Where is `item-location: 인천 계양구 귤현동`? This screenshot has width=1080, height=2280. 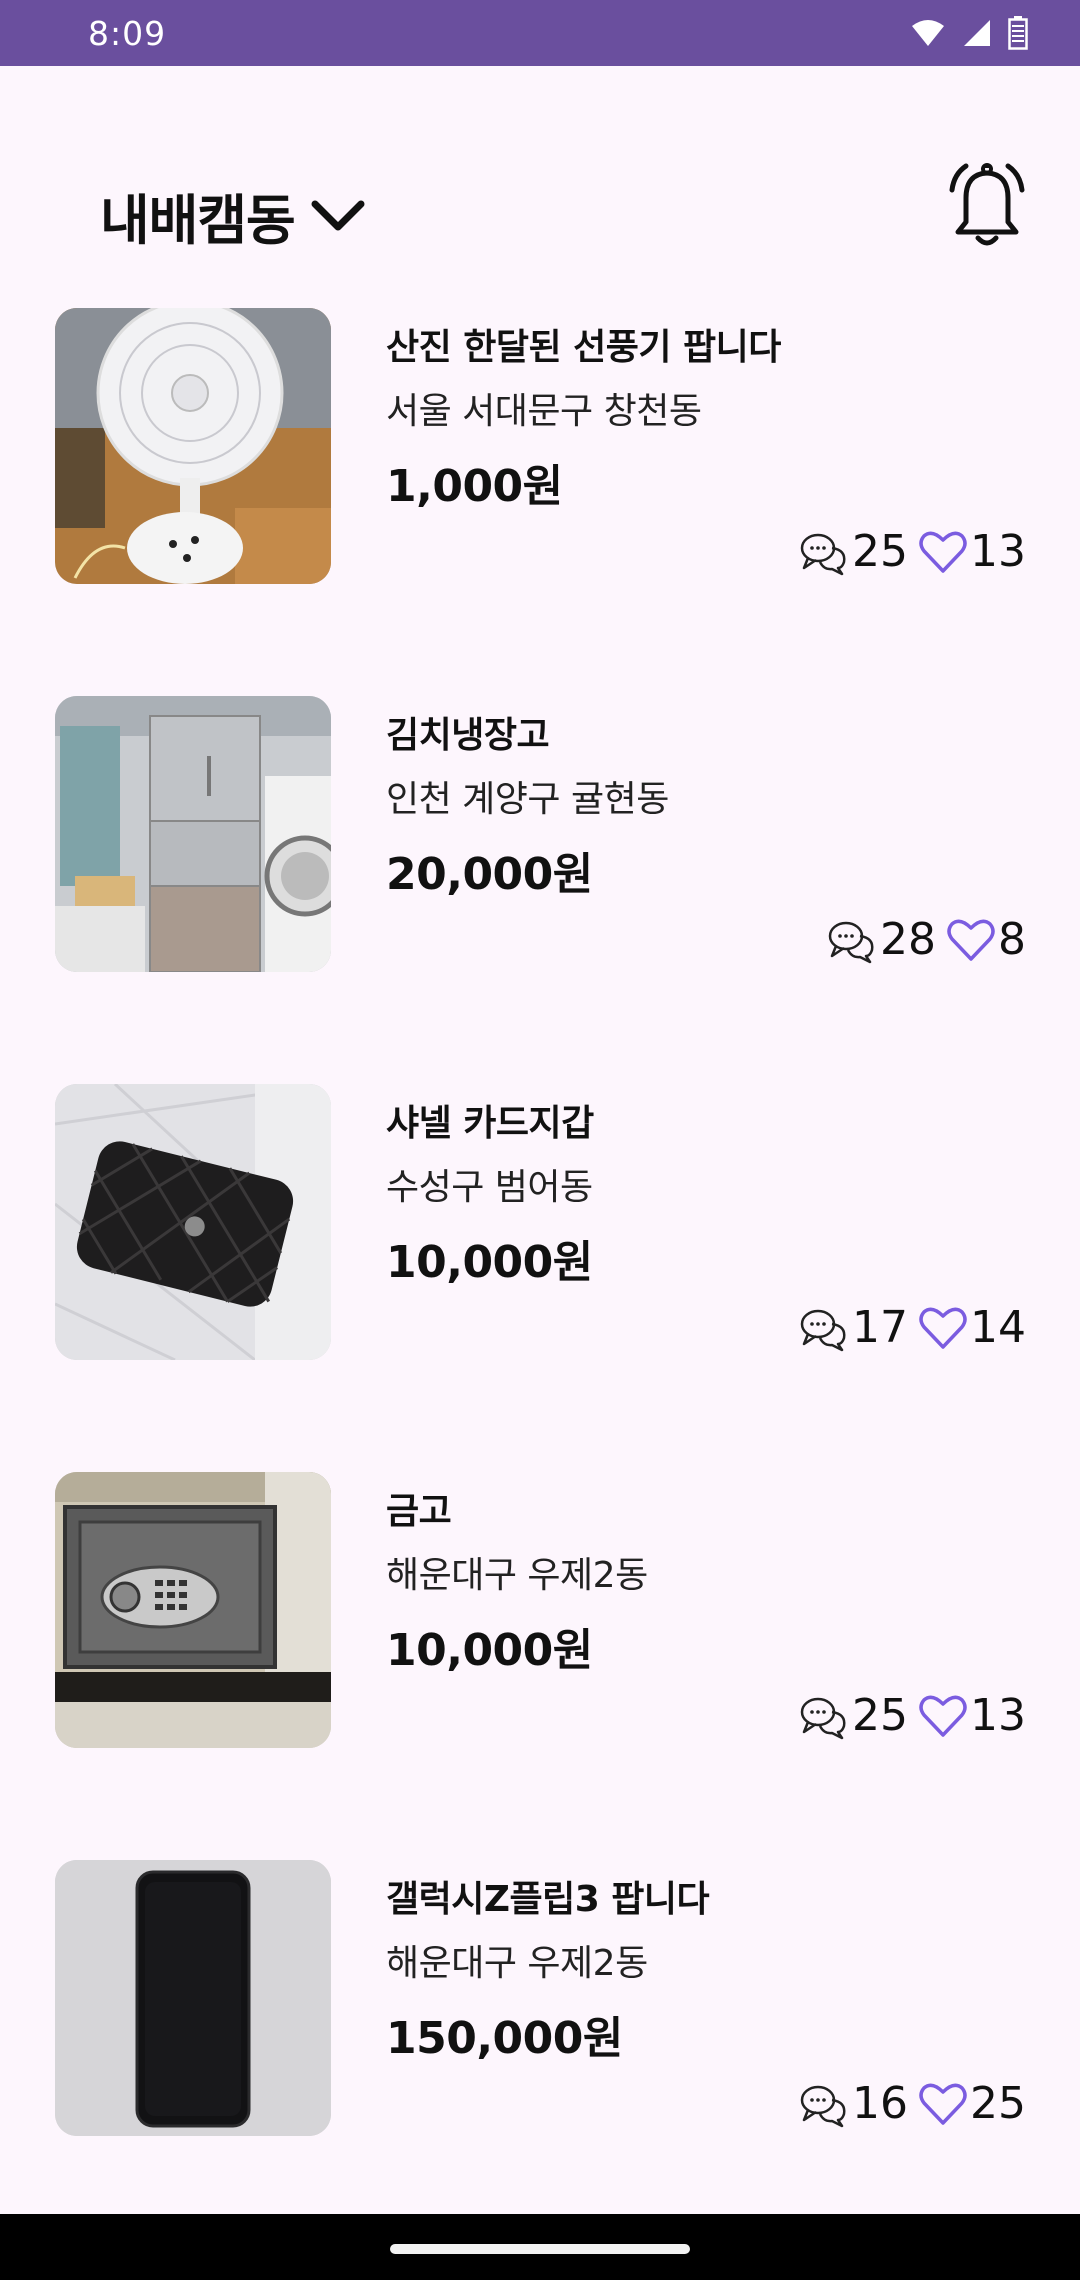 item-location: 인천 계양구 귤현동 is located at coordinates (527, 799).